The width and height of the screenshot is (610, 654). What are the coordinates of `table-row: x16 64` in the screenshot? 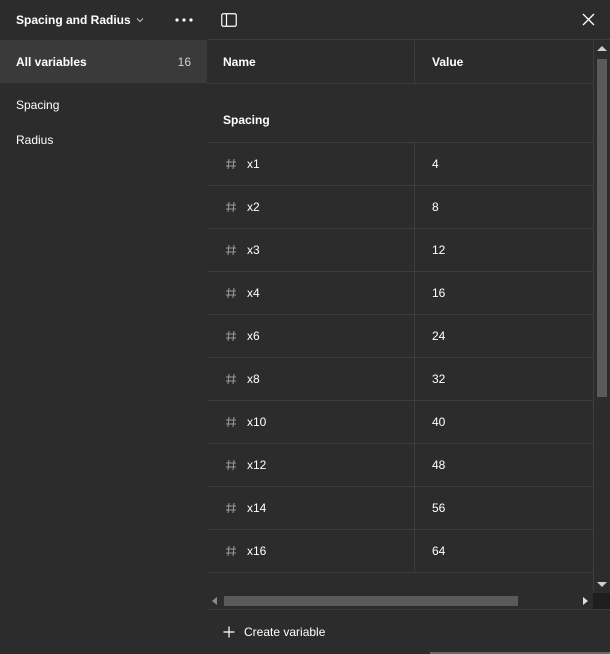 It's located at (400, 551).